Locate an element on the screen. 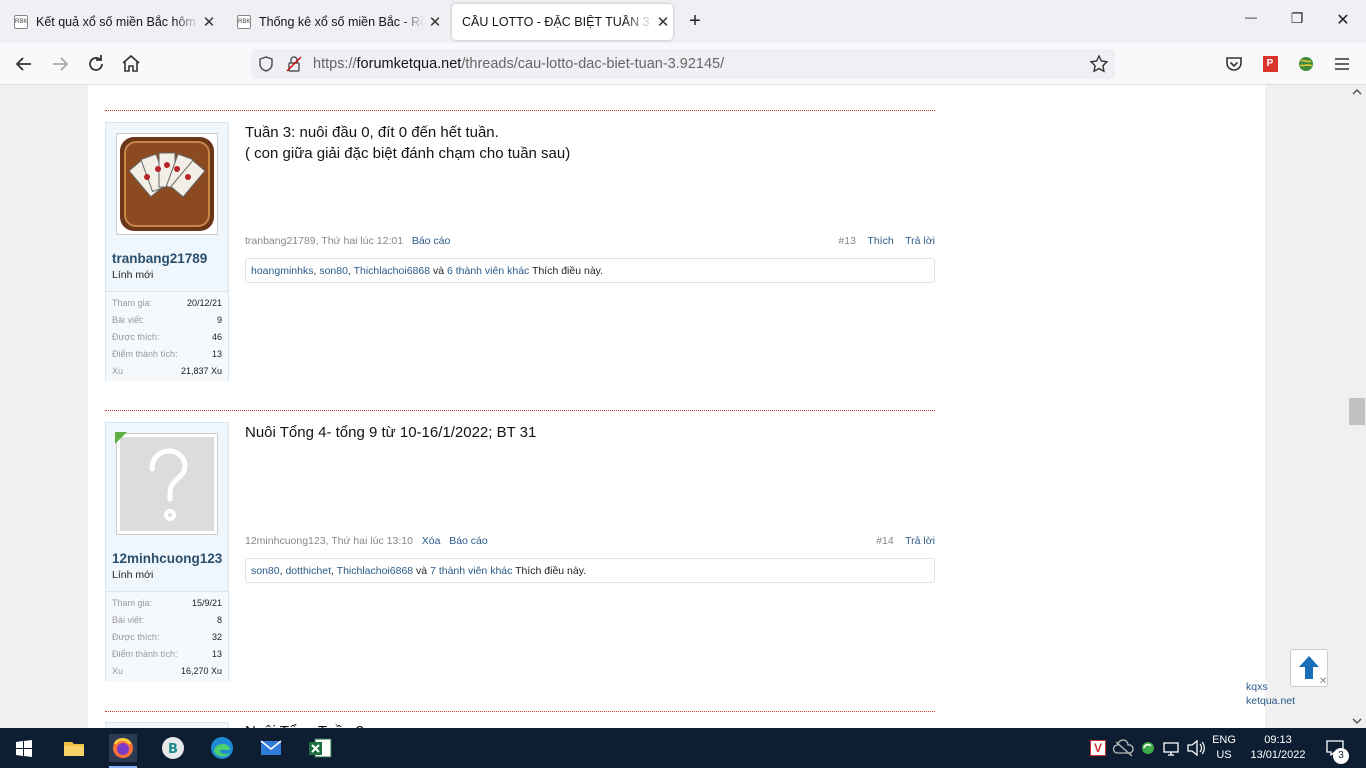  stat-label: Được thích: is located at coordinates (136, 337).